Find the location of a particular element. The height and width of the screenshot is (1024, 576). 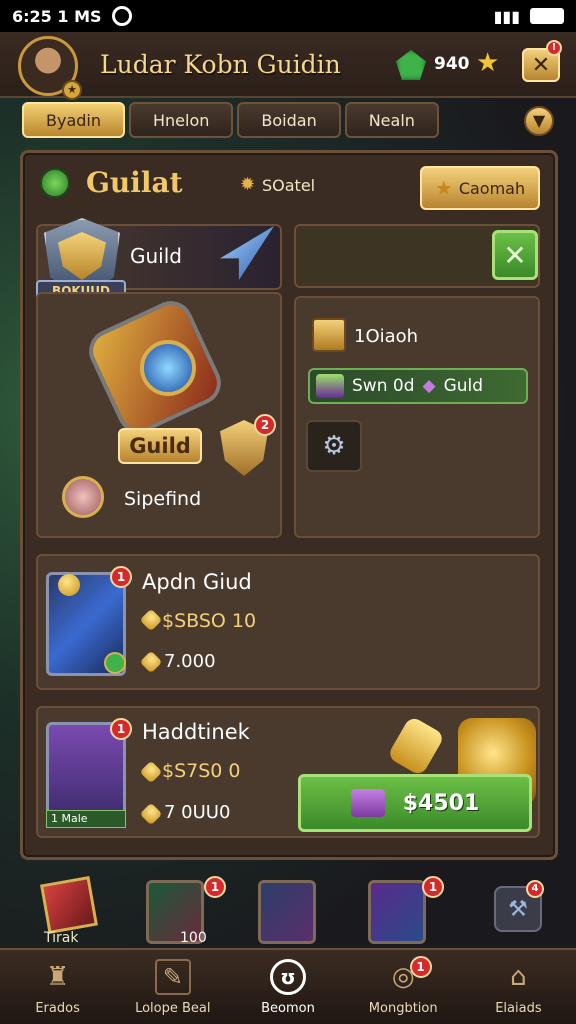

settings-icon-button: ⚙ is located at coordinates (334, 446).